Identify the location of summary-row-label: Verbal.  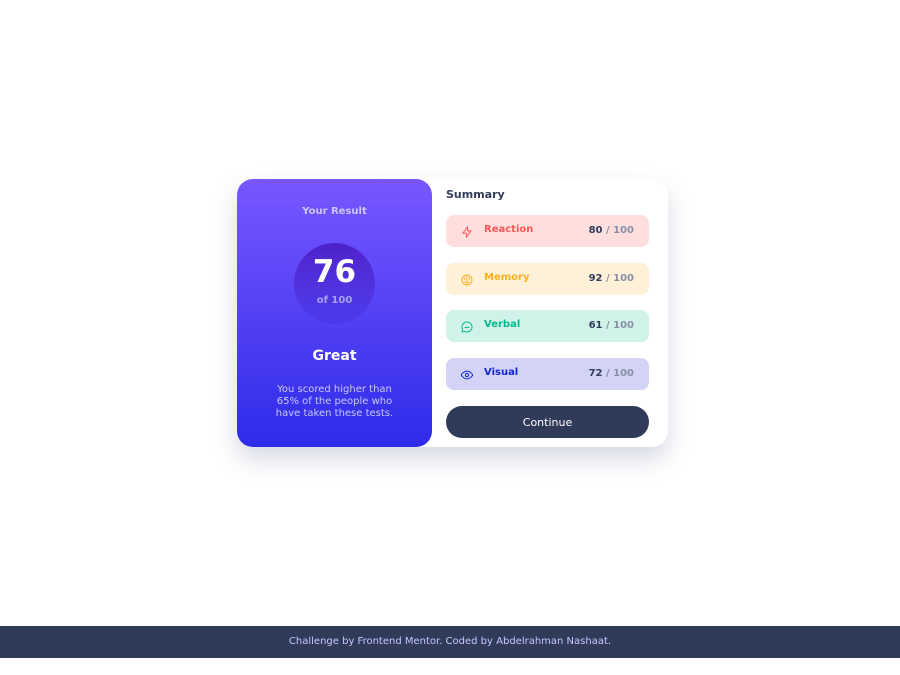
(502, 324).